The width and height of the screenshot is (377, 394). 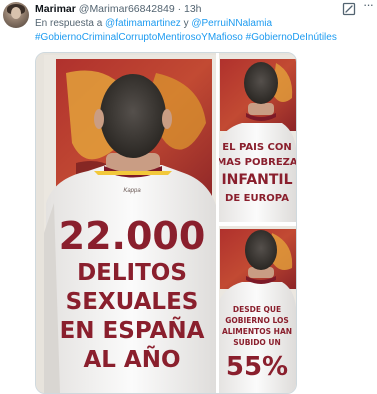 What do you see at coordinates (132, 330) in the screenshot?
I see `shirt-main-line-4: EN ESPAÑA` at bounding box center [132, 330].